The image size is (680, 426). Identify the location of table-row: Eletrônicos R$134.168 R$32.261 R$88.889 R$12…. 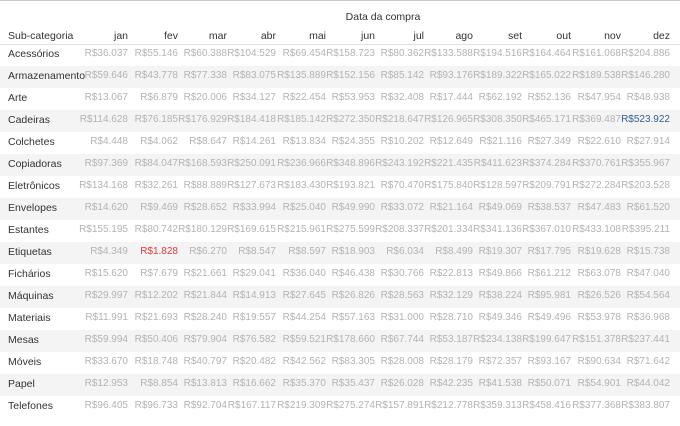
(340, 187).